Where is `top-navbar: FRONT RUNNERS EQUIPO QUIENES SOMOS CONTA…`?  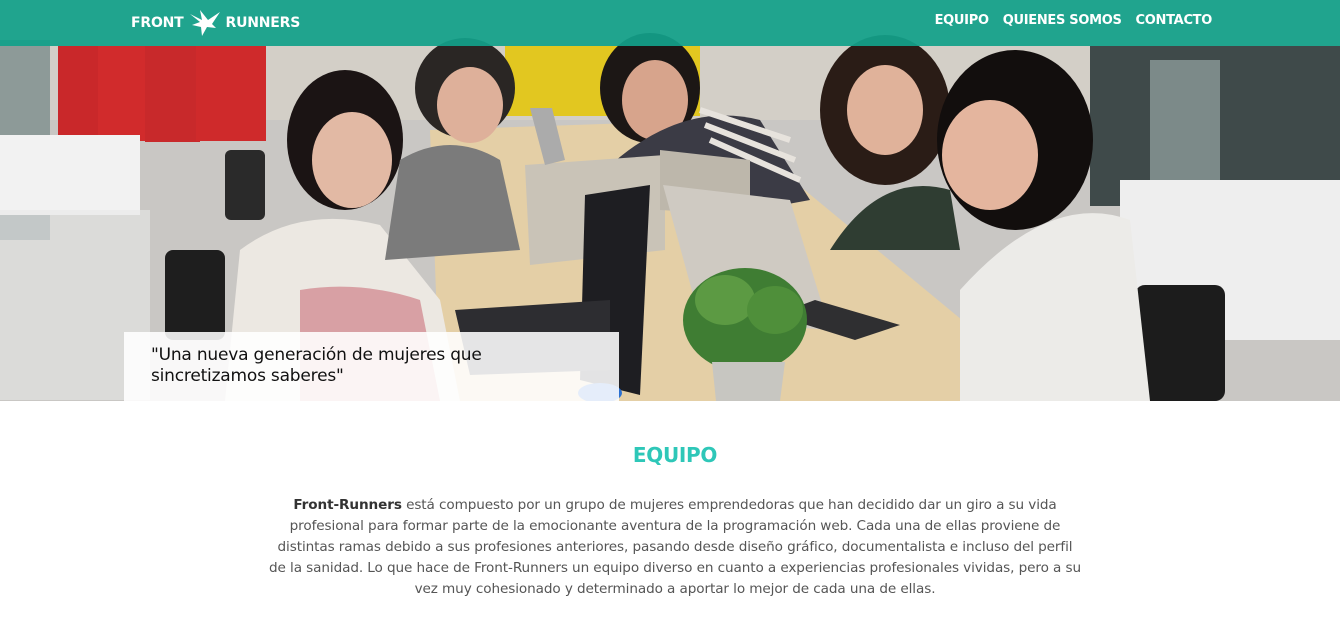
top-navbar: FRONT RUNNERS EQUIPO QUIENES SOMOS CONTA… is located at coordinates (670, 23).